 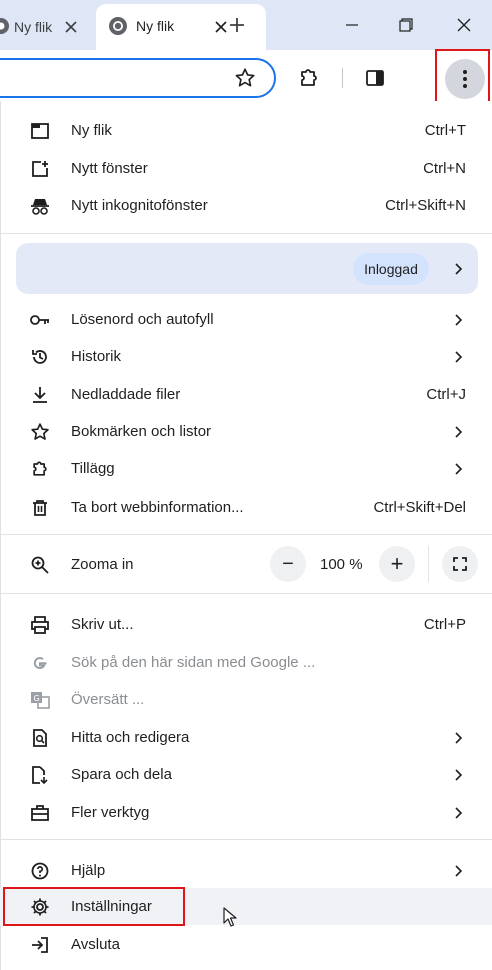 What do you see at coordinates (341, 564) in the screenshot?
I see `zoom-level: 100 %` at bounding box center [341, 564].